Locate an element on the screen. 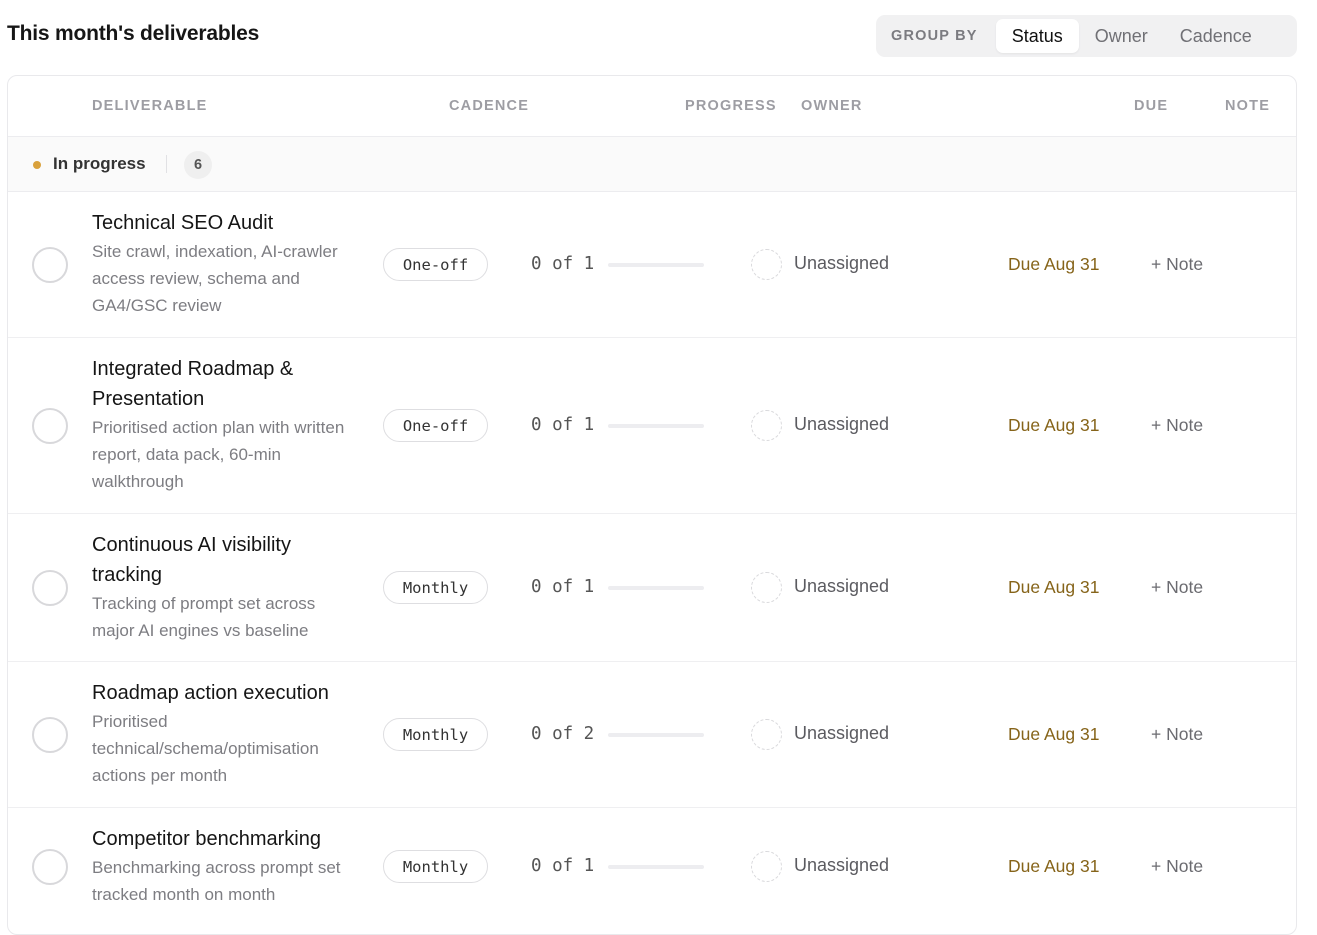 The height and width of the screenshot is (935, 1317). column-header-cadence: CADENCE is located at coordinates (489, 106).